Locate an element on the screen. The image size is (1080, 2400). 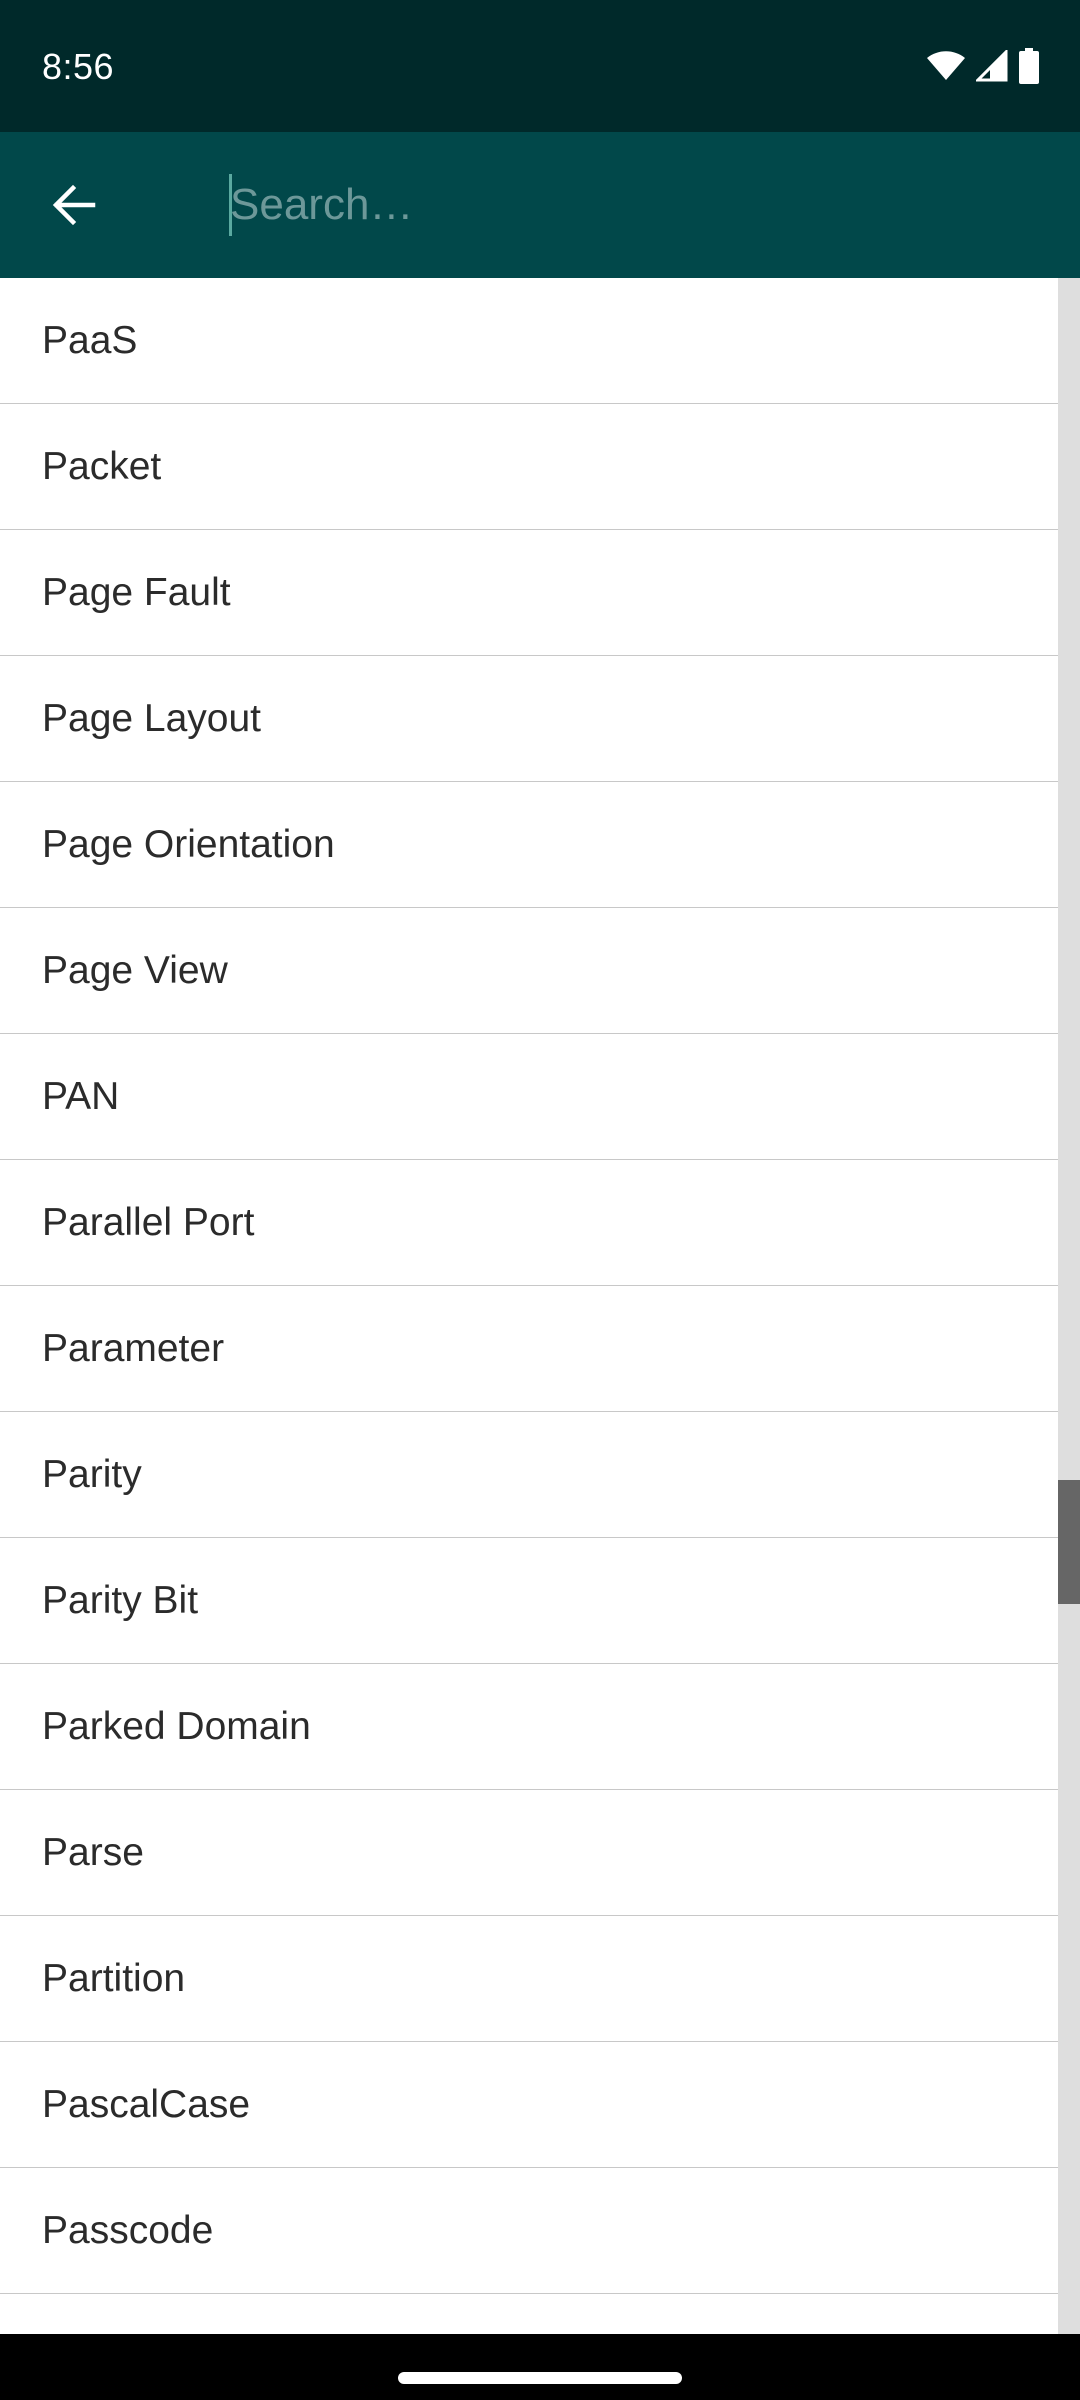
list-item: PAN is located at coordinates (529, 1097).